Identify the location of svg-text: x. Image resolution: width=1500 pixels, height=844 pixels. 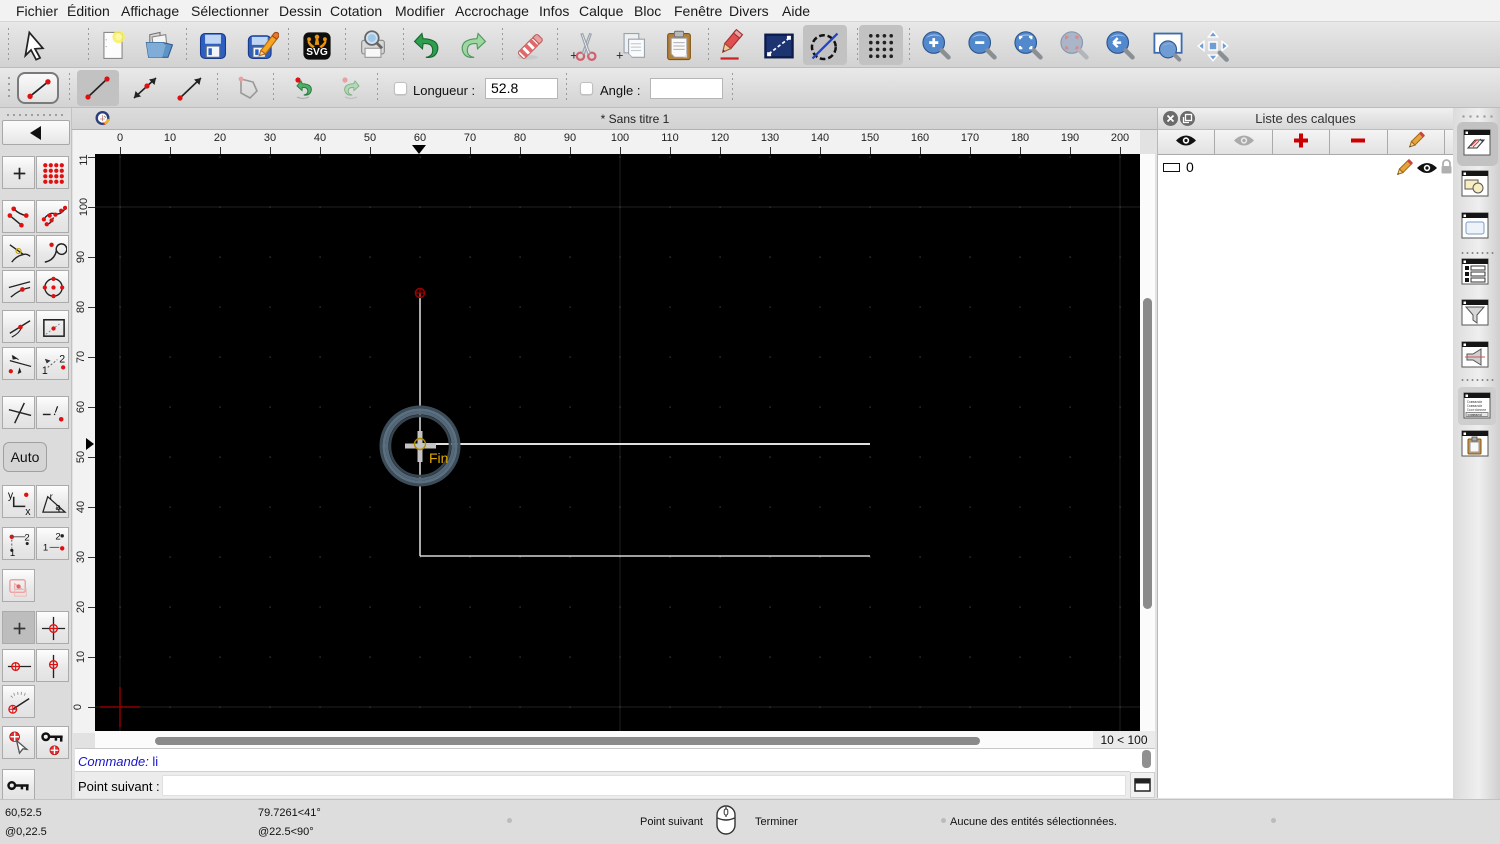
(28, 511).